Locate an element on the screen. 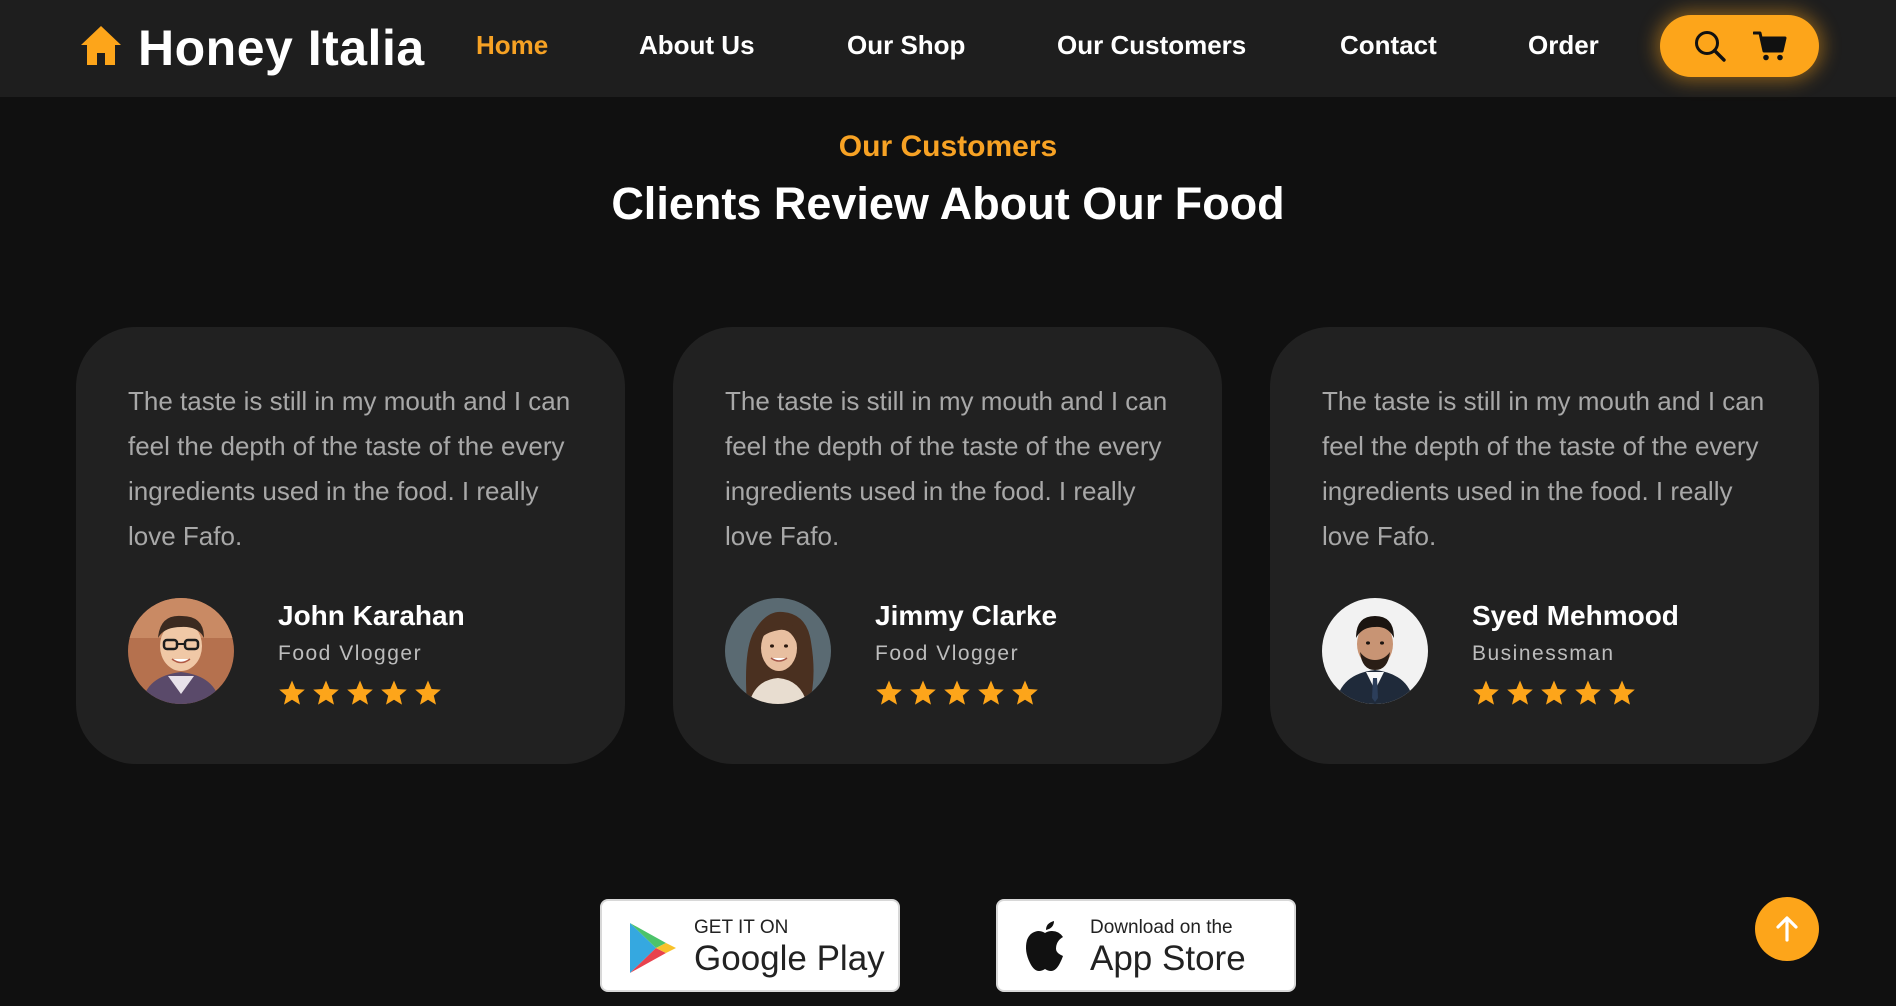  arrow-up-icon is located at coordinates (1787, 929).